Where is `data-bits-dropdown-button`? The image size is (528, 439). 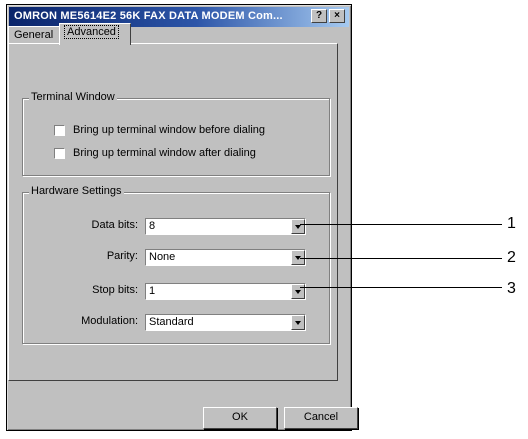
data-bits-dropdown-button is located at coordinates (298, 226).